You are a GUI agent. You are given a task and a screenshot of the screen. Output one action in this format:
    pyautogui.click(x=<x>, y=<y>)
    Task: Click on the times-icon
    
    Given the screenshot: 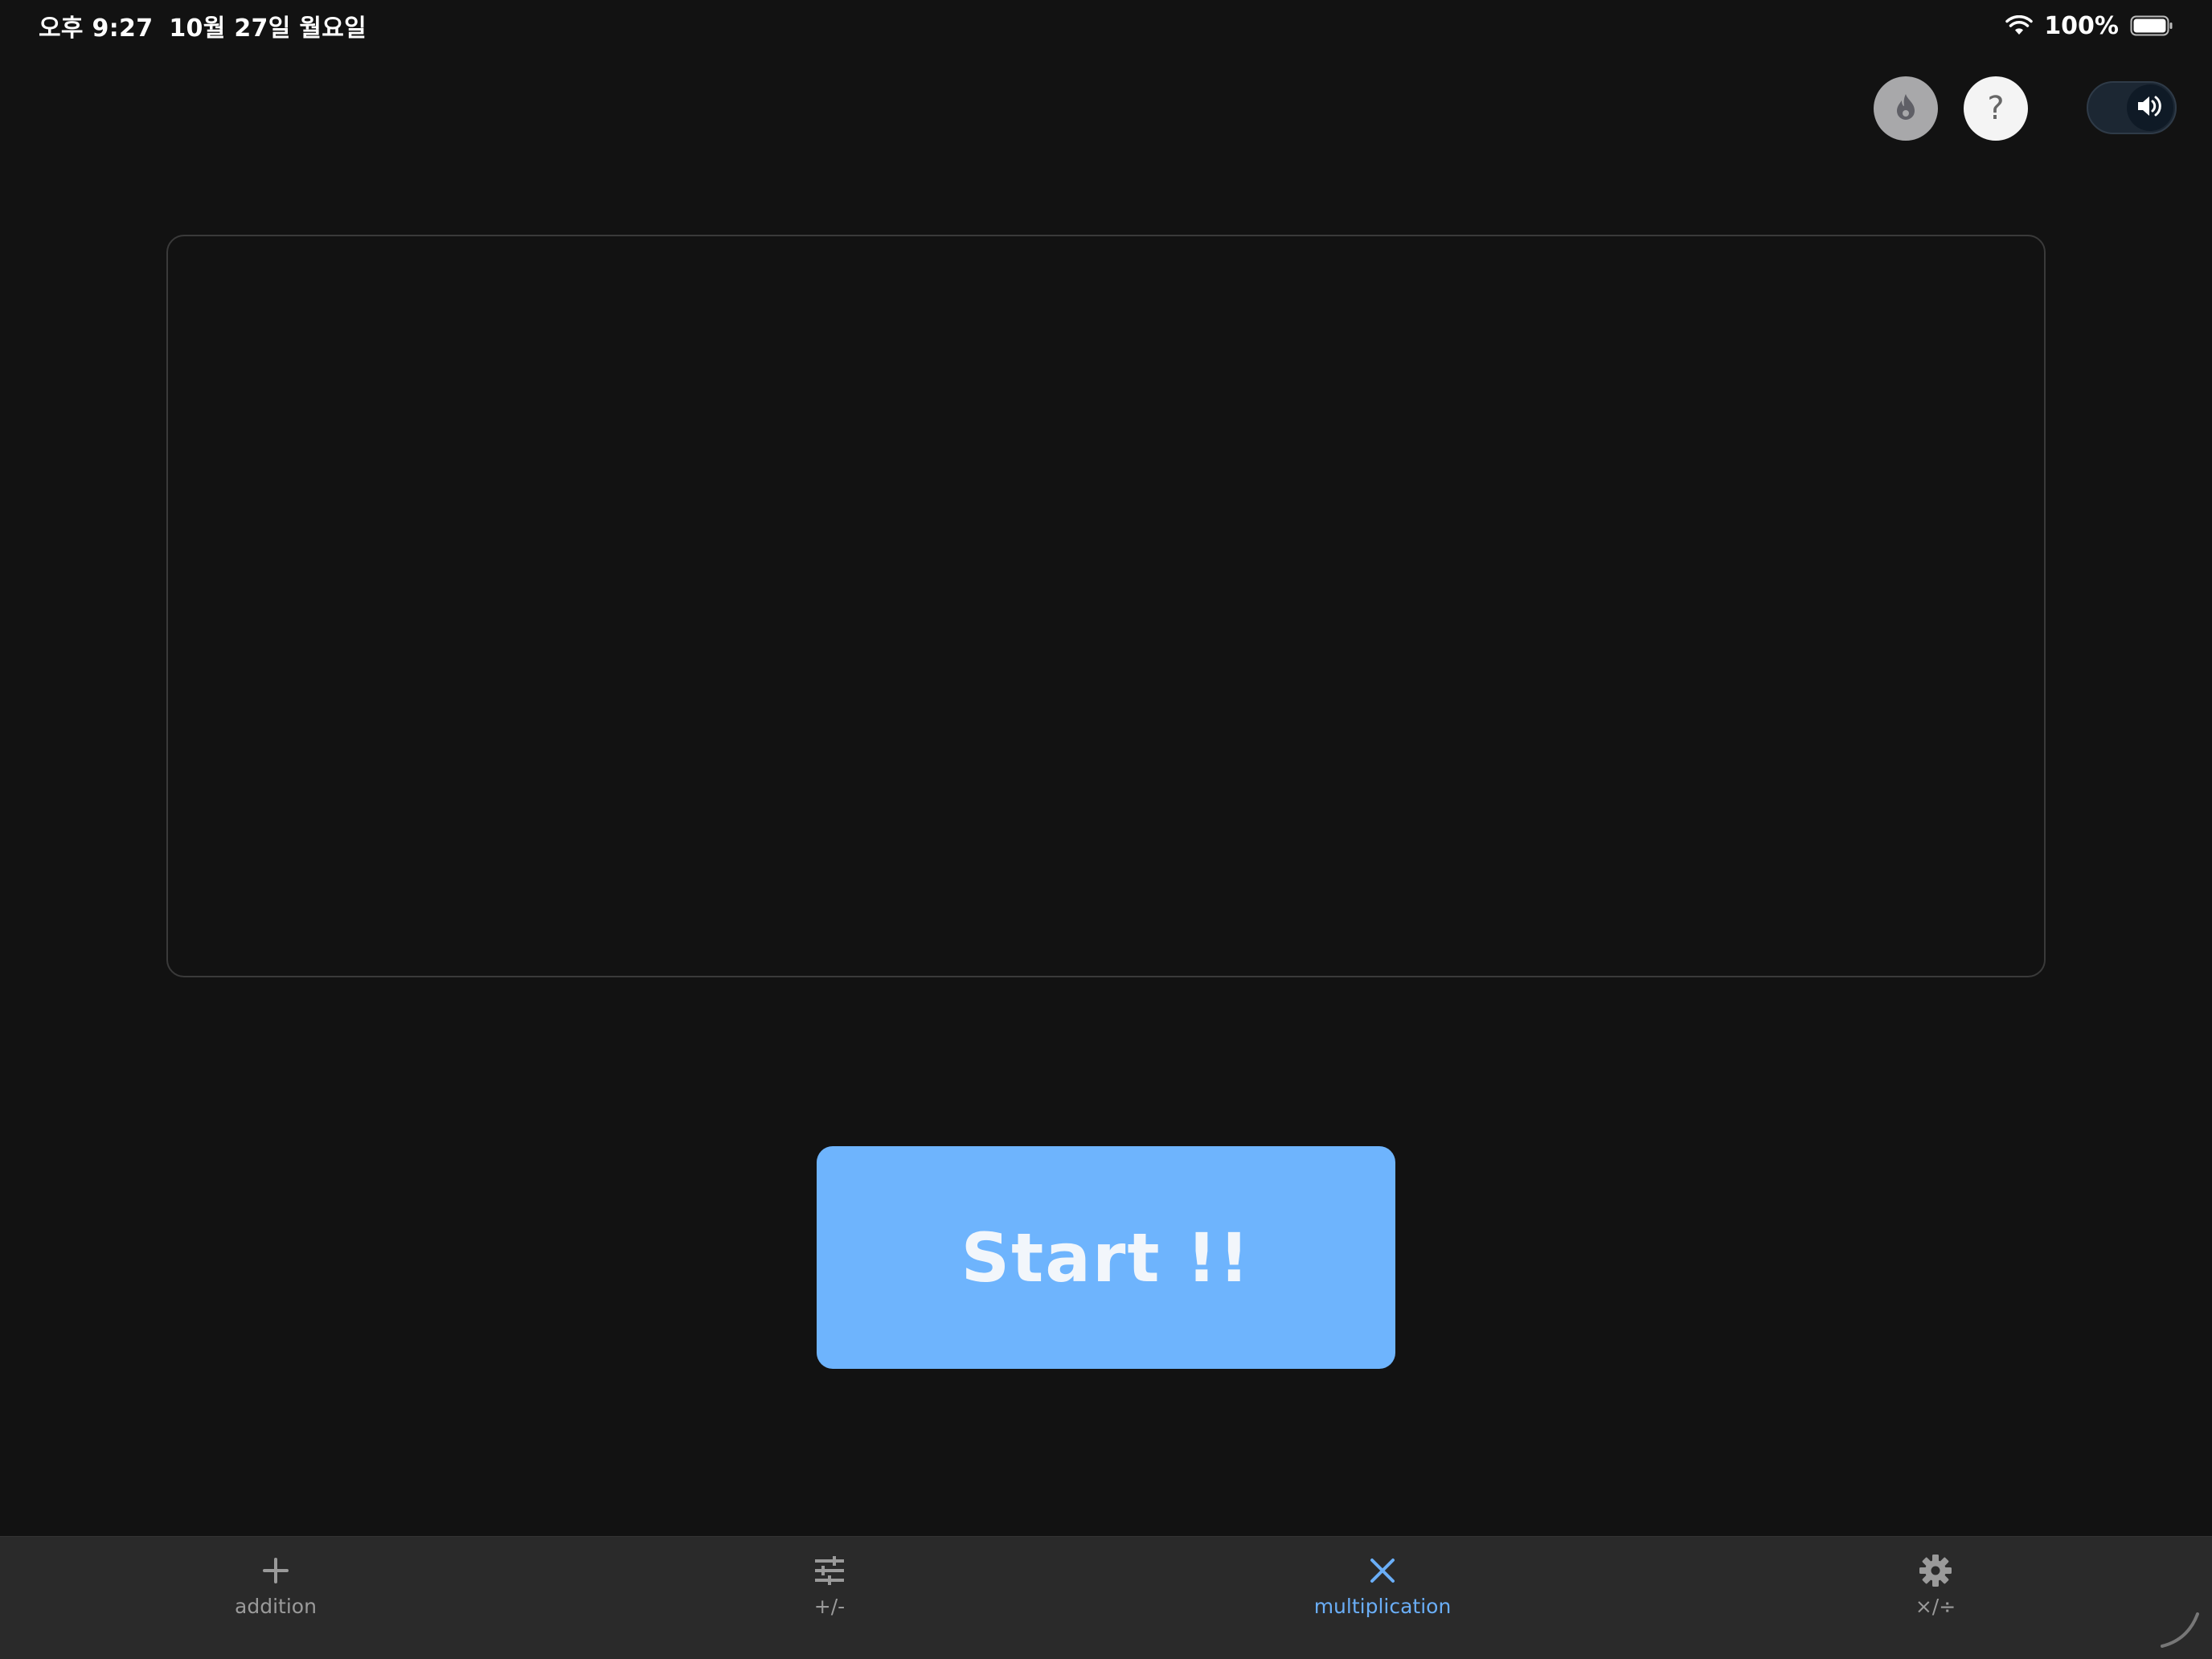 What is the action you would take?
    pyautogui.click(x=1382, y=1570)
    